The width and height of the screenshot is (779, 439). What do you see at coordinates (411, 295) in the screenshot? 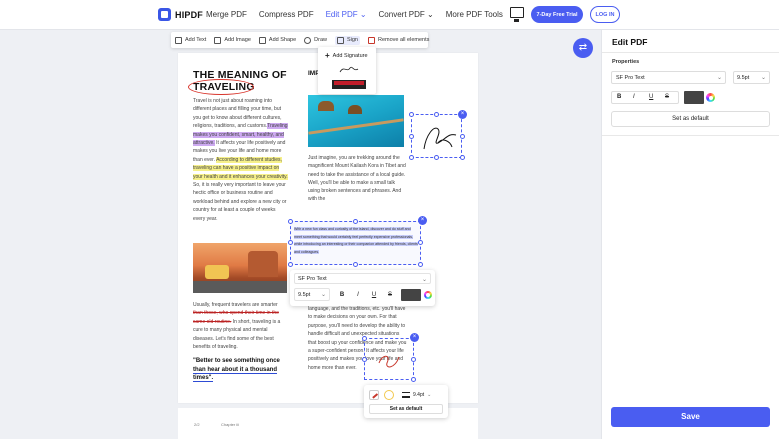
I see `text-color-swatch` at bounding box center [411, 295].